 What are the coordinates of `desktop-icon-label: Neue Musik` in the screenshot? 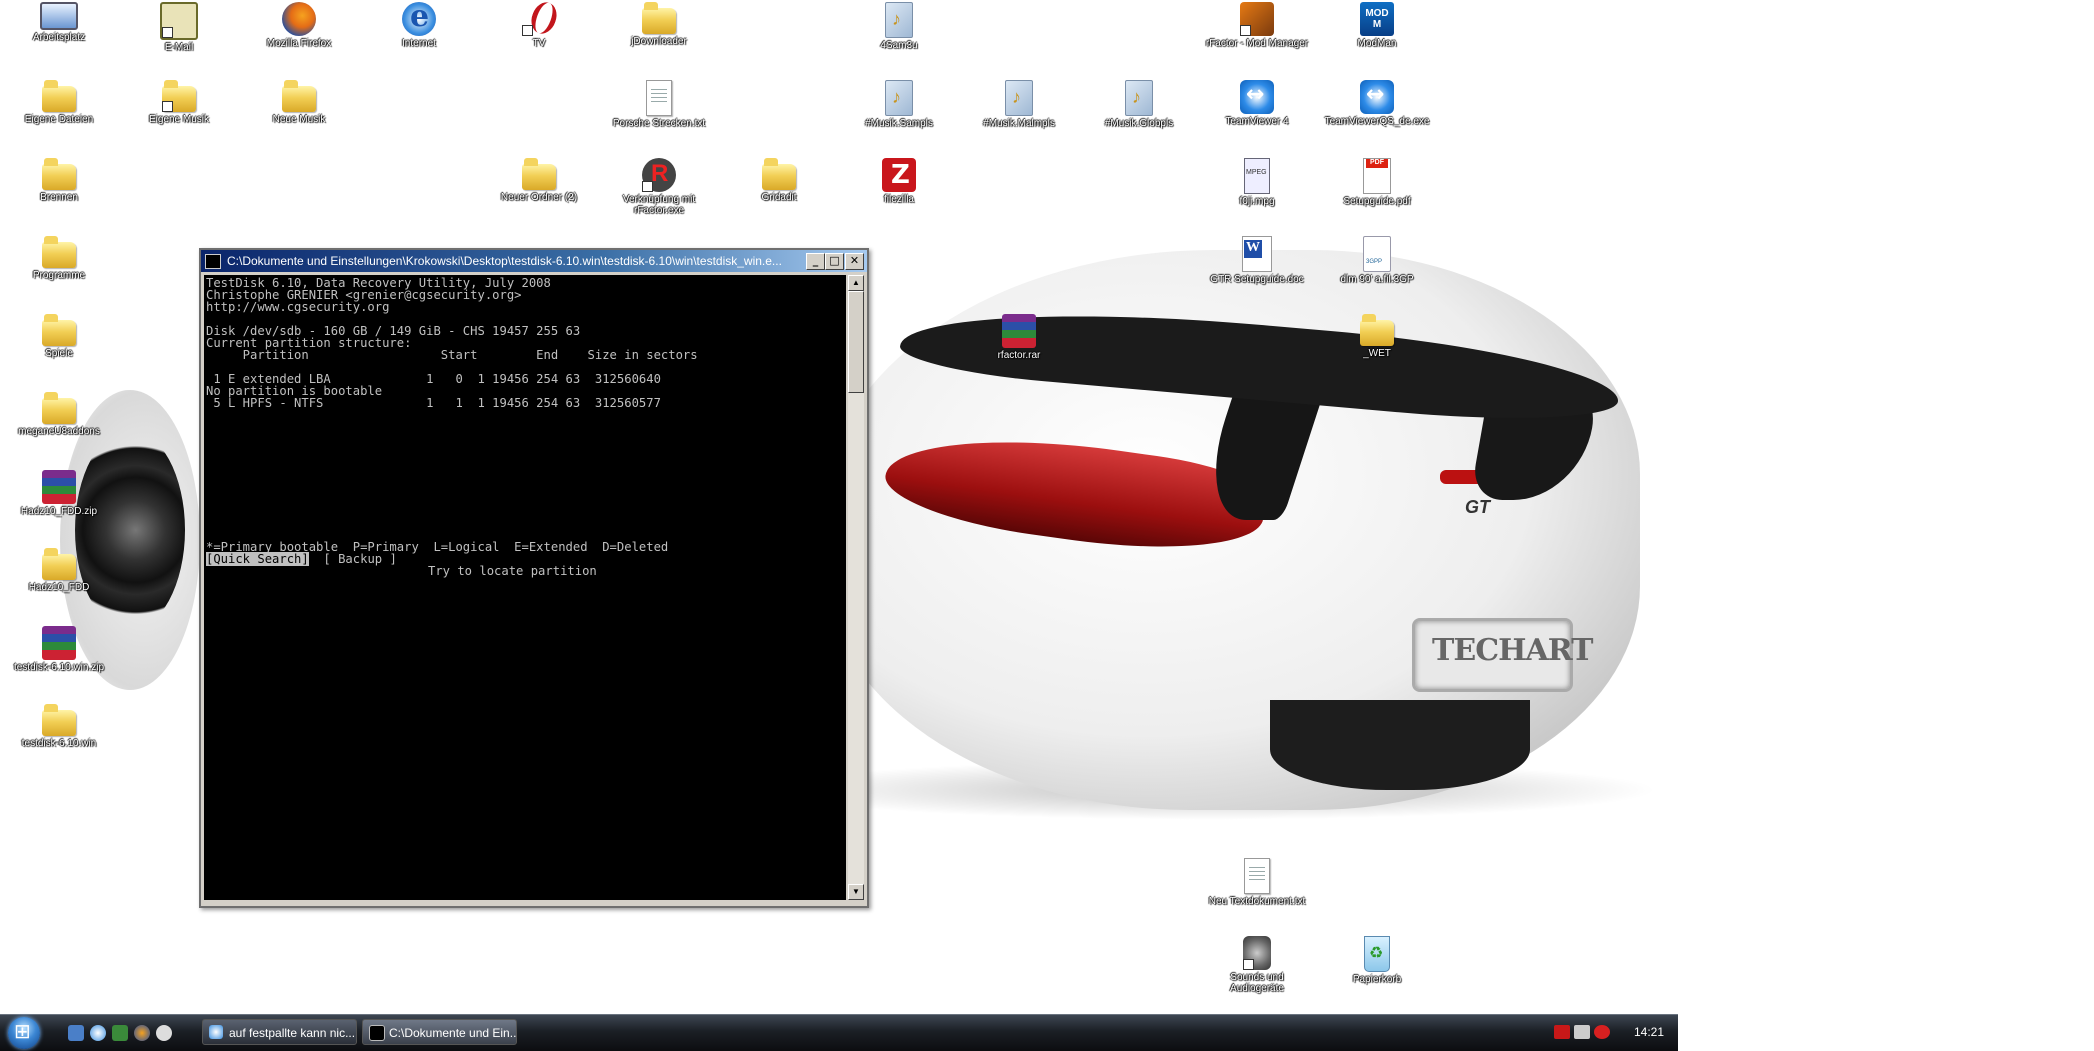 It's located at (299, 119).